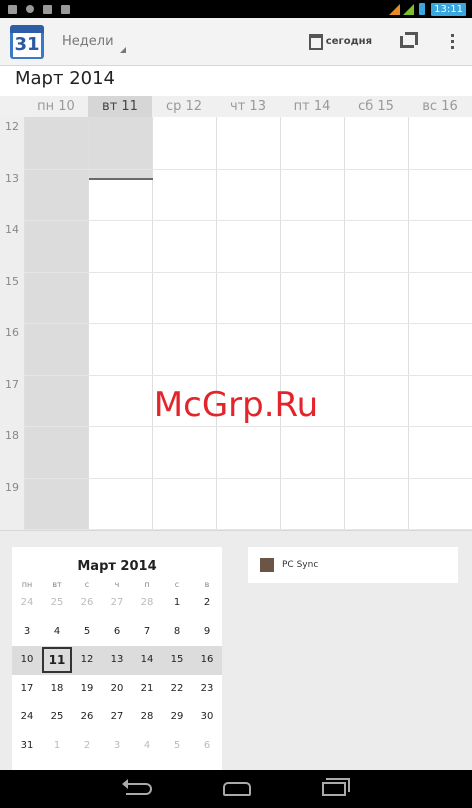 The height and width of the screenshot is (808, 472). I want to click on battery-icon, so click(422, 9).